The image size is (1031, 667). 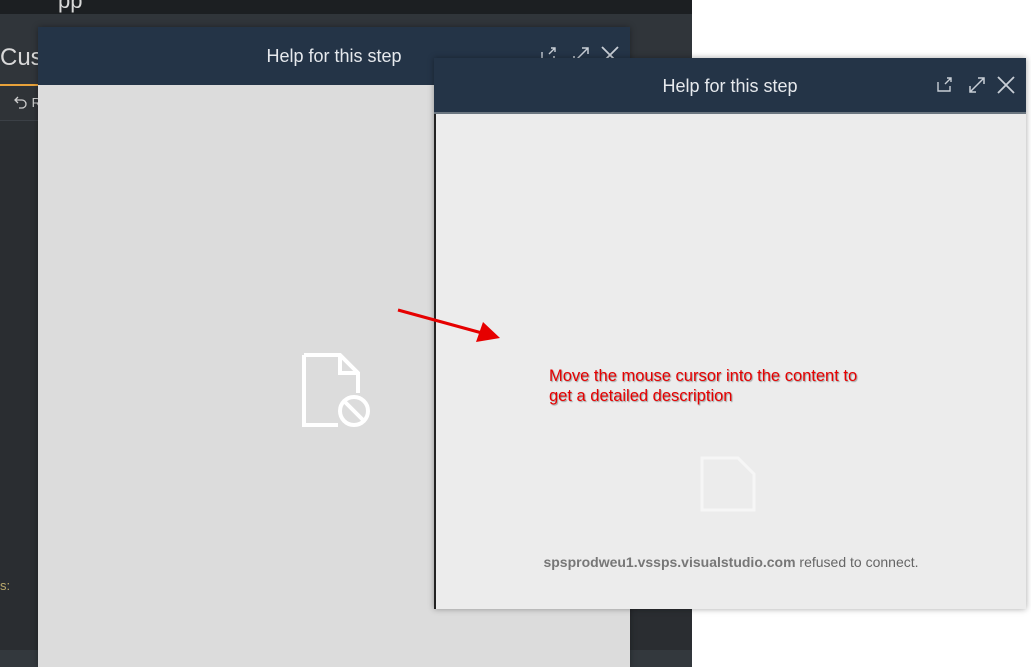 I want to click on undo-icon, so click(x=20, y=102).